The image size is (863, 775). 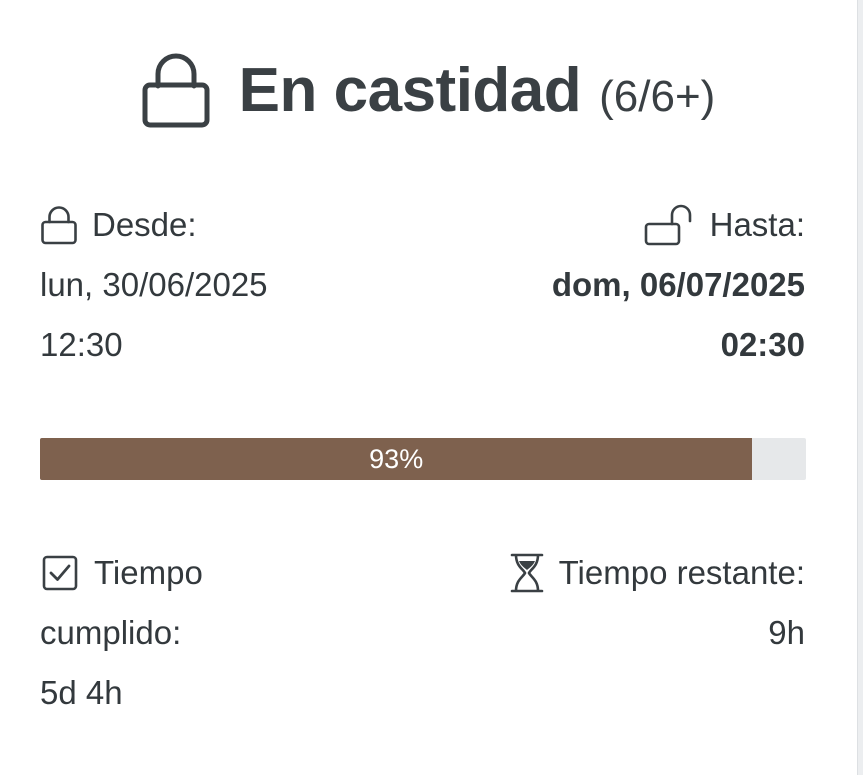 I want to click on scrollbar-edge, so click(x=860, y=387).